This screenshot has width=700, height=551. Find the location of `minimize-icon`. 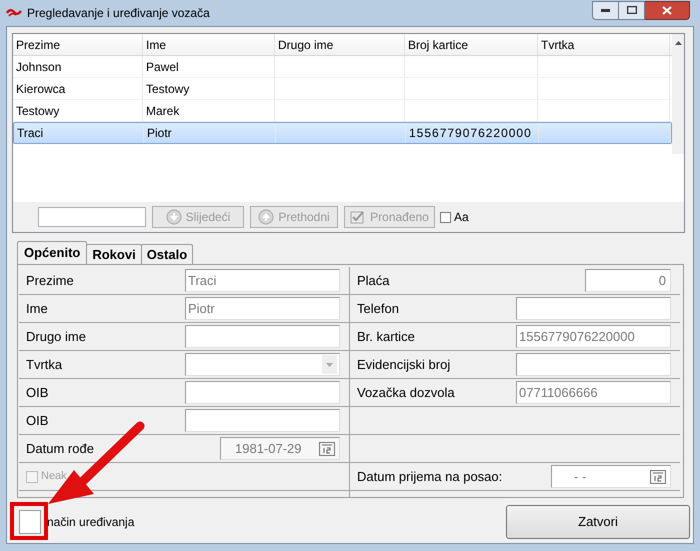

minimize-icon is located at coordinates (605, 10).